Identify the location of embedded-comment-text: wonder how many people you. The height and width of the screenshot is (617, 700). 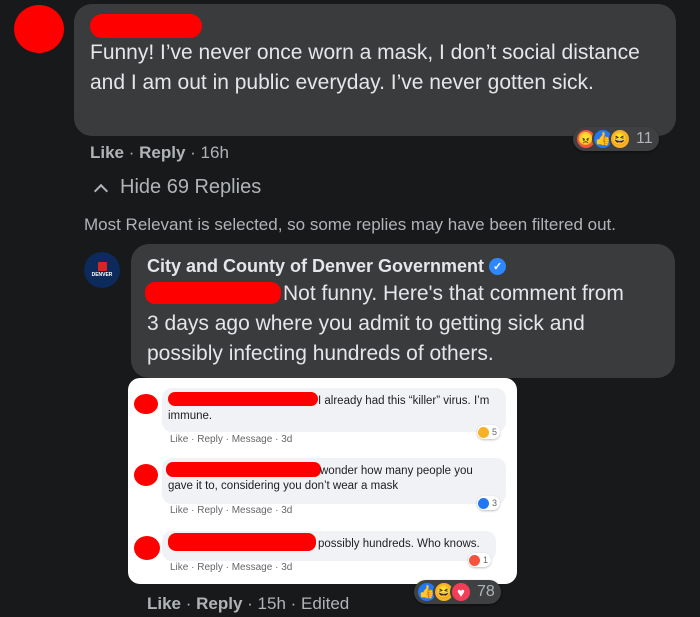
(396, 471).